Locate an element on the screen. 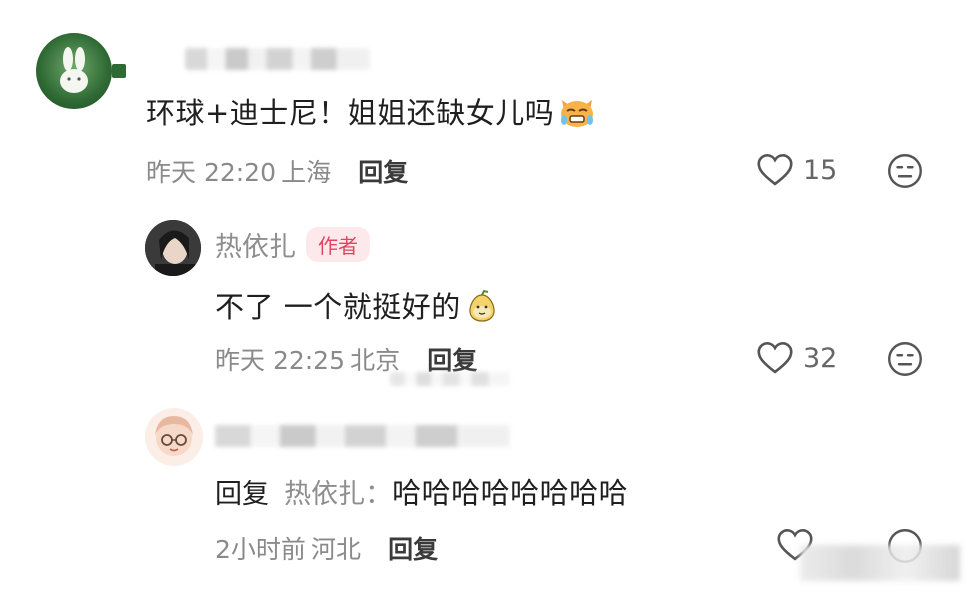 This screenshot has width=974, height=604. comment-meta: 昨天 22:20 上海 回复 is located at coordinates (277, 171).